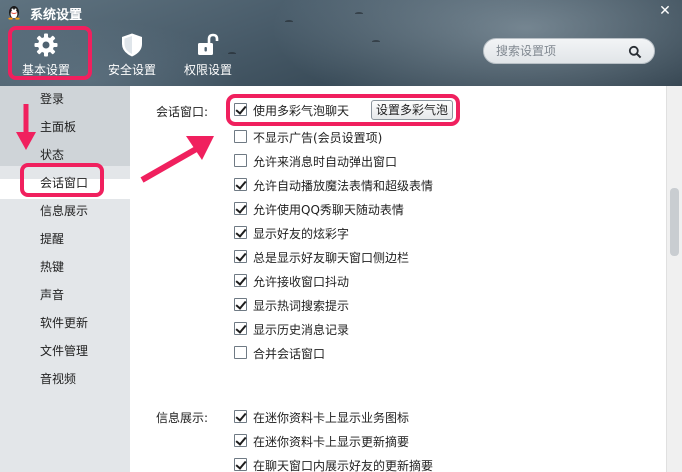 The image size is (682, 472). What do you see at coordinates (634, 417) in the screenshot?
I see `svg-text: 经验` at bounding box center [634, 417].